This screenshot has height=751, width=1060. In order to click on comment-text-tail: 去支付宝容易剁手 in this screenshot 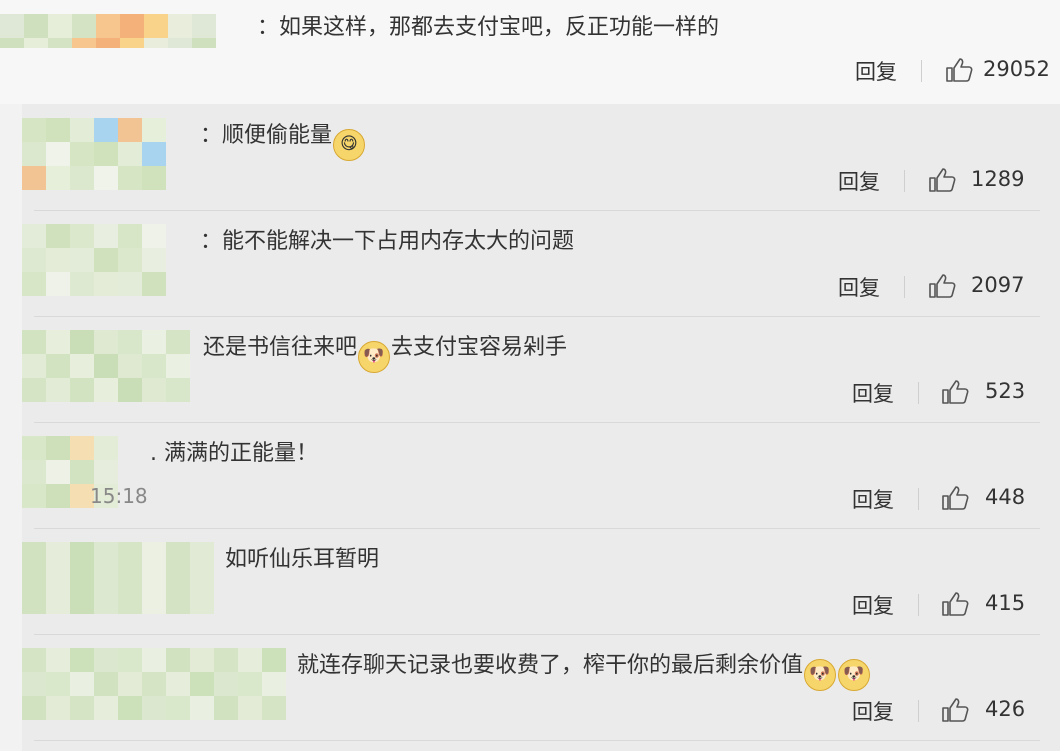, I will do `click(479, 347)`.